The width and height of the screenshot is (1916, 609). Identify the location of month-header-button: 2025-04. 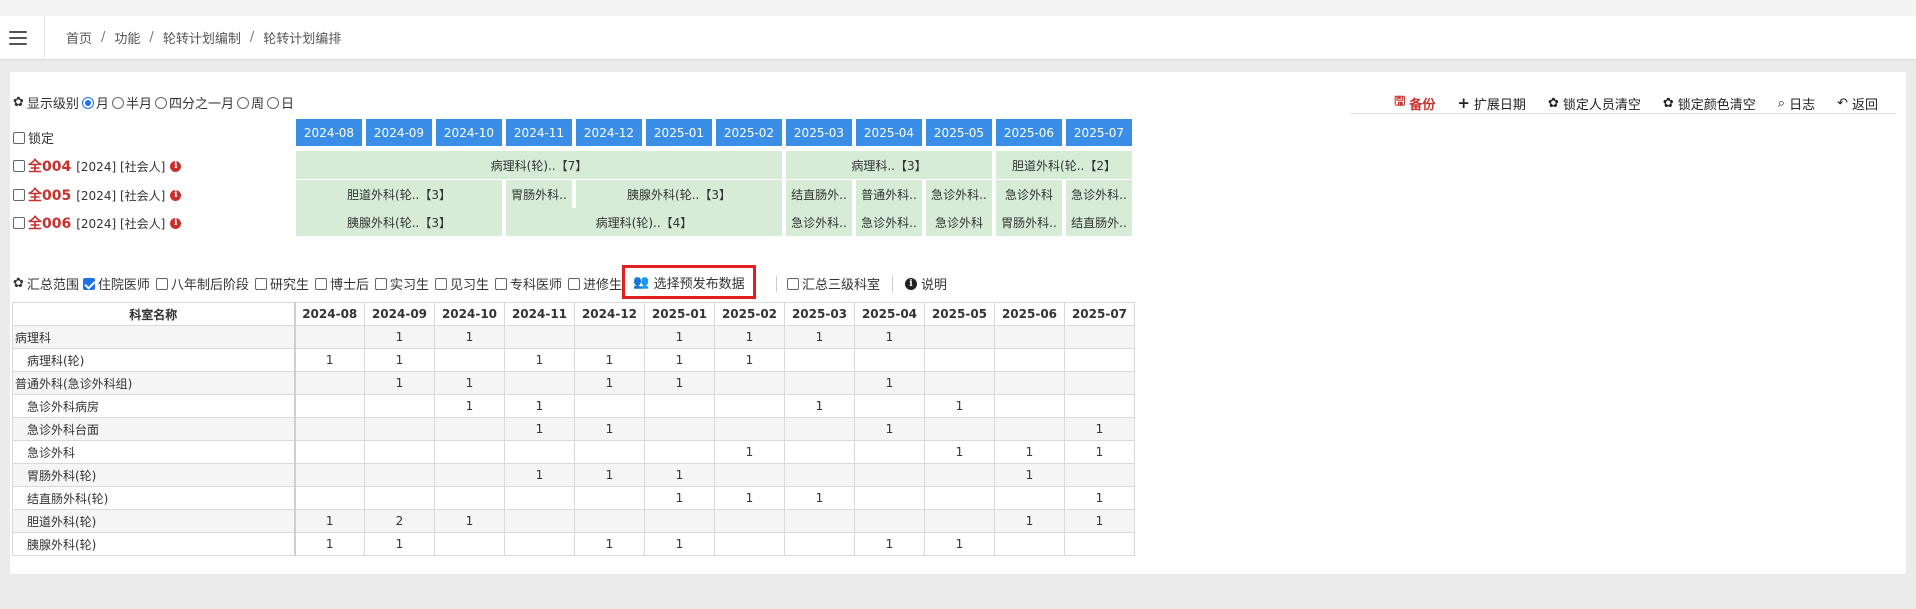
(889, 132).